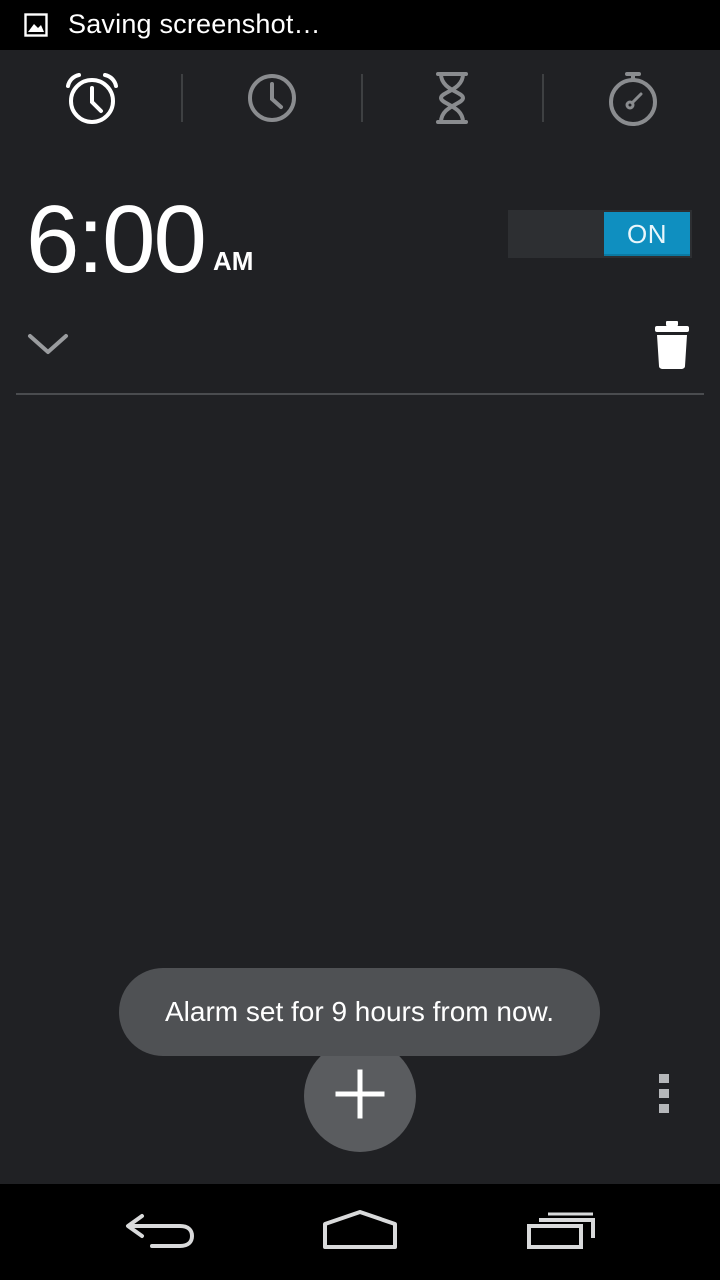 Image resolution: width=720 pixels, height=1280 pixels. I want to click on back-button, so click(160, 1232).